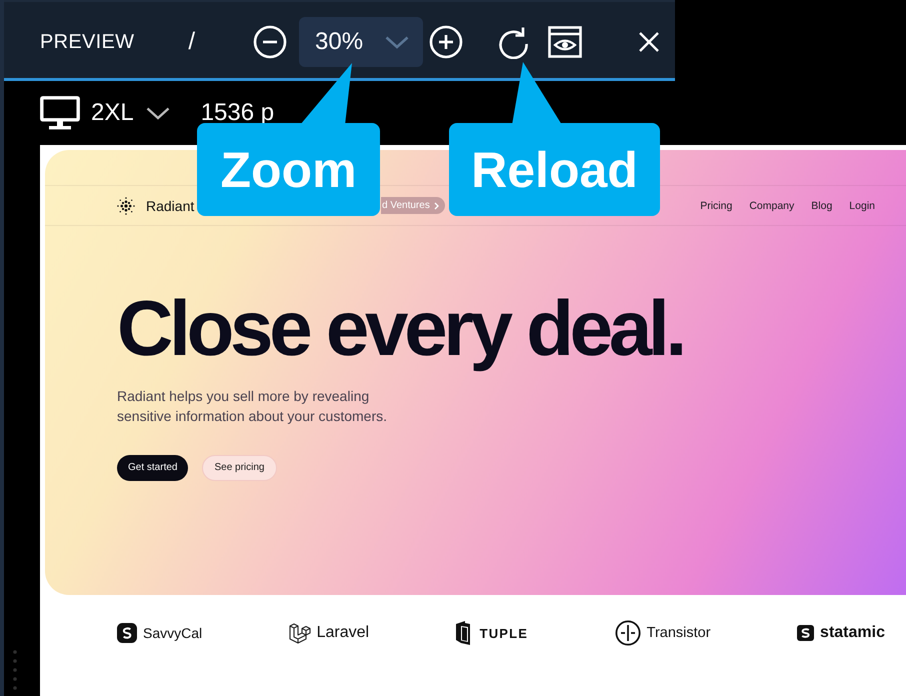 The height and width of the screenshot is (696, 906). I want to click on savvycal-logo-icon, so click(127, 633).